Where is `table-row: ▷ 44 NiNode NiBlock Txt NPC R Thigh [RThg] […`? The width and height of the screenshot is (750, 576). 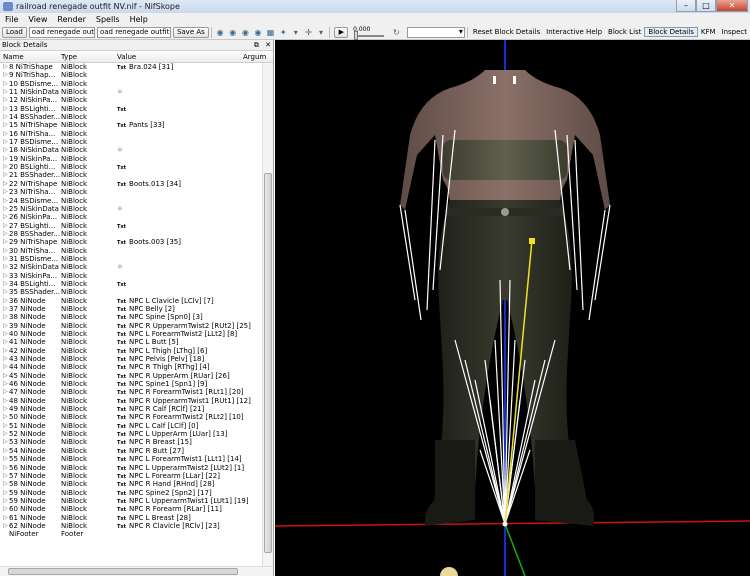
table-row: ▷ 44 NiNode NiBlock Txt NPC R Thigh [RThg] [… is located at coordinates (131, 367).